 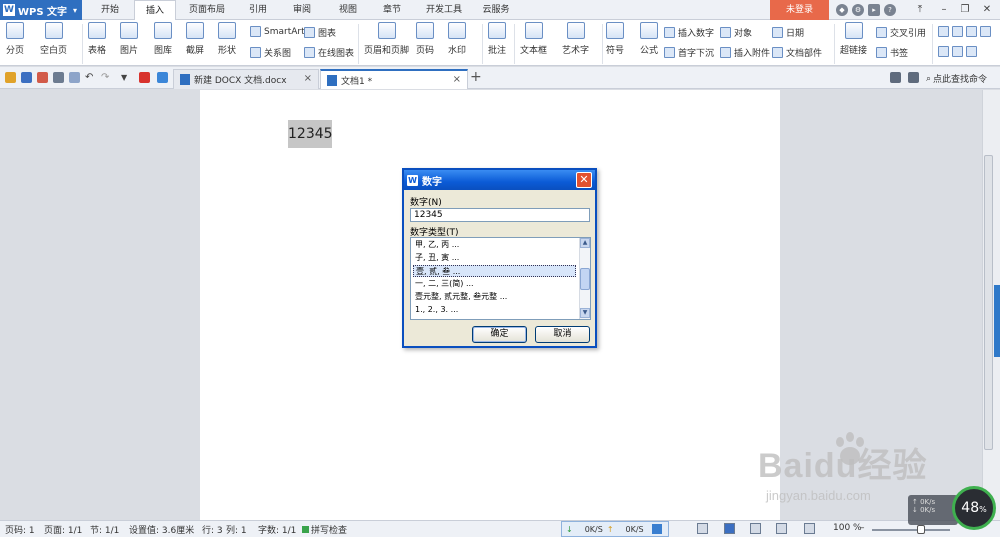 What do you see at coordinates (302, 10) in the screenshot?
I see `tab-review: 审阅` at bounding box center [302, 10].